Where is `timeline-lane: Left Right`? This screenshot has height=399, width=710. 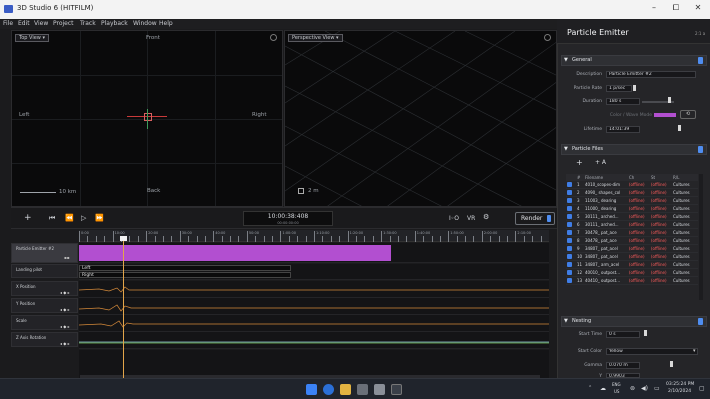 timeline-lane: Left Right is located at coordinates (314, 272).